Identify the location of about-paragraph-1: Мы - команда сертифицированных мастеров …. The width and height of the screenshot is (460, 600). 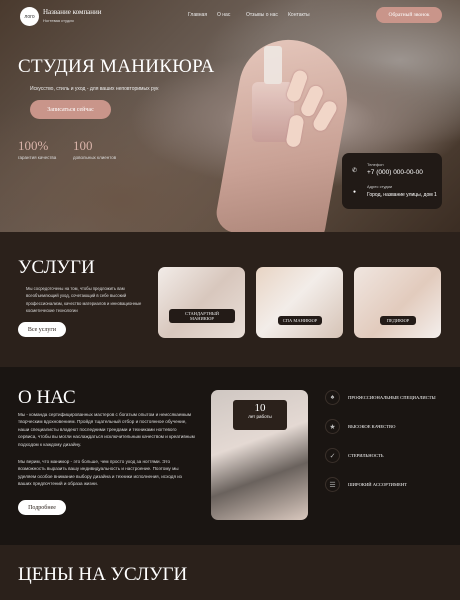
(106, 429).